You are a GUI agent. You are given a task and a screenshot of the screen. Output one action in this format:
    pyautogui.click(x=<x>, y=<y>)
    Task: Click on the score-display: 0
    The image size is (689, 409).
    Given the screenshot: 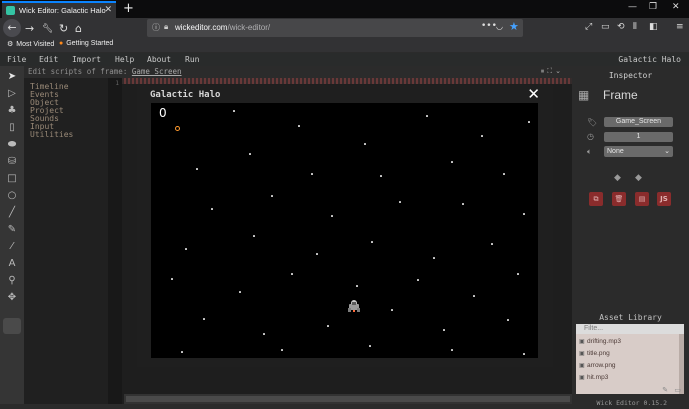 What is the action you would take?
    pyautogui.click(x=163, y=113)
    